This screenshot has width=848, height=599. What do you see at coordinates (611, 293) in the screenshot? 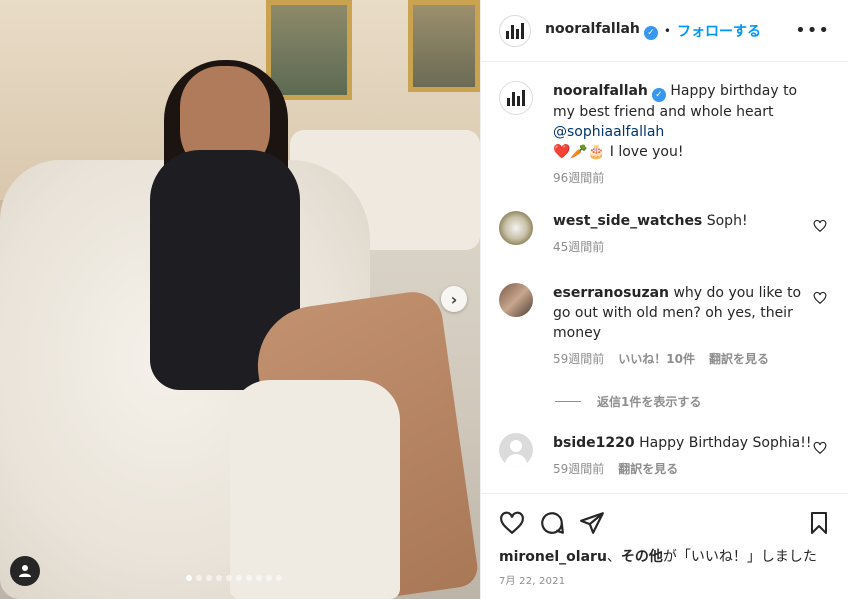
I see `comment-username: eserranosuzan` at bounding box center [611, 293].